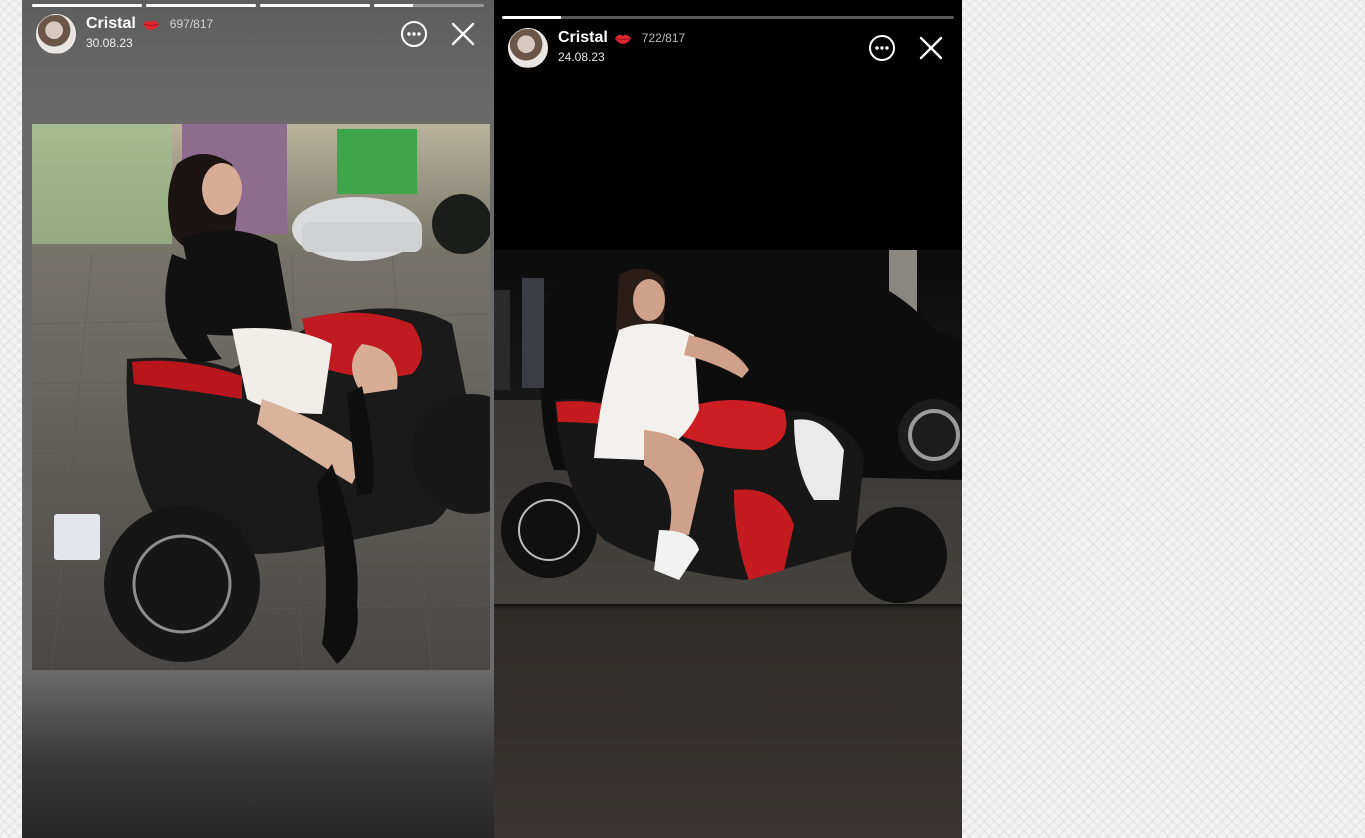  I want to click on story-meta: Cristal 722/817 24.08.23, so click(621, 46).